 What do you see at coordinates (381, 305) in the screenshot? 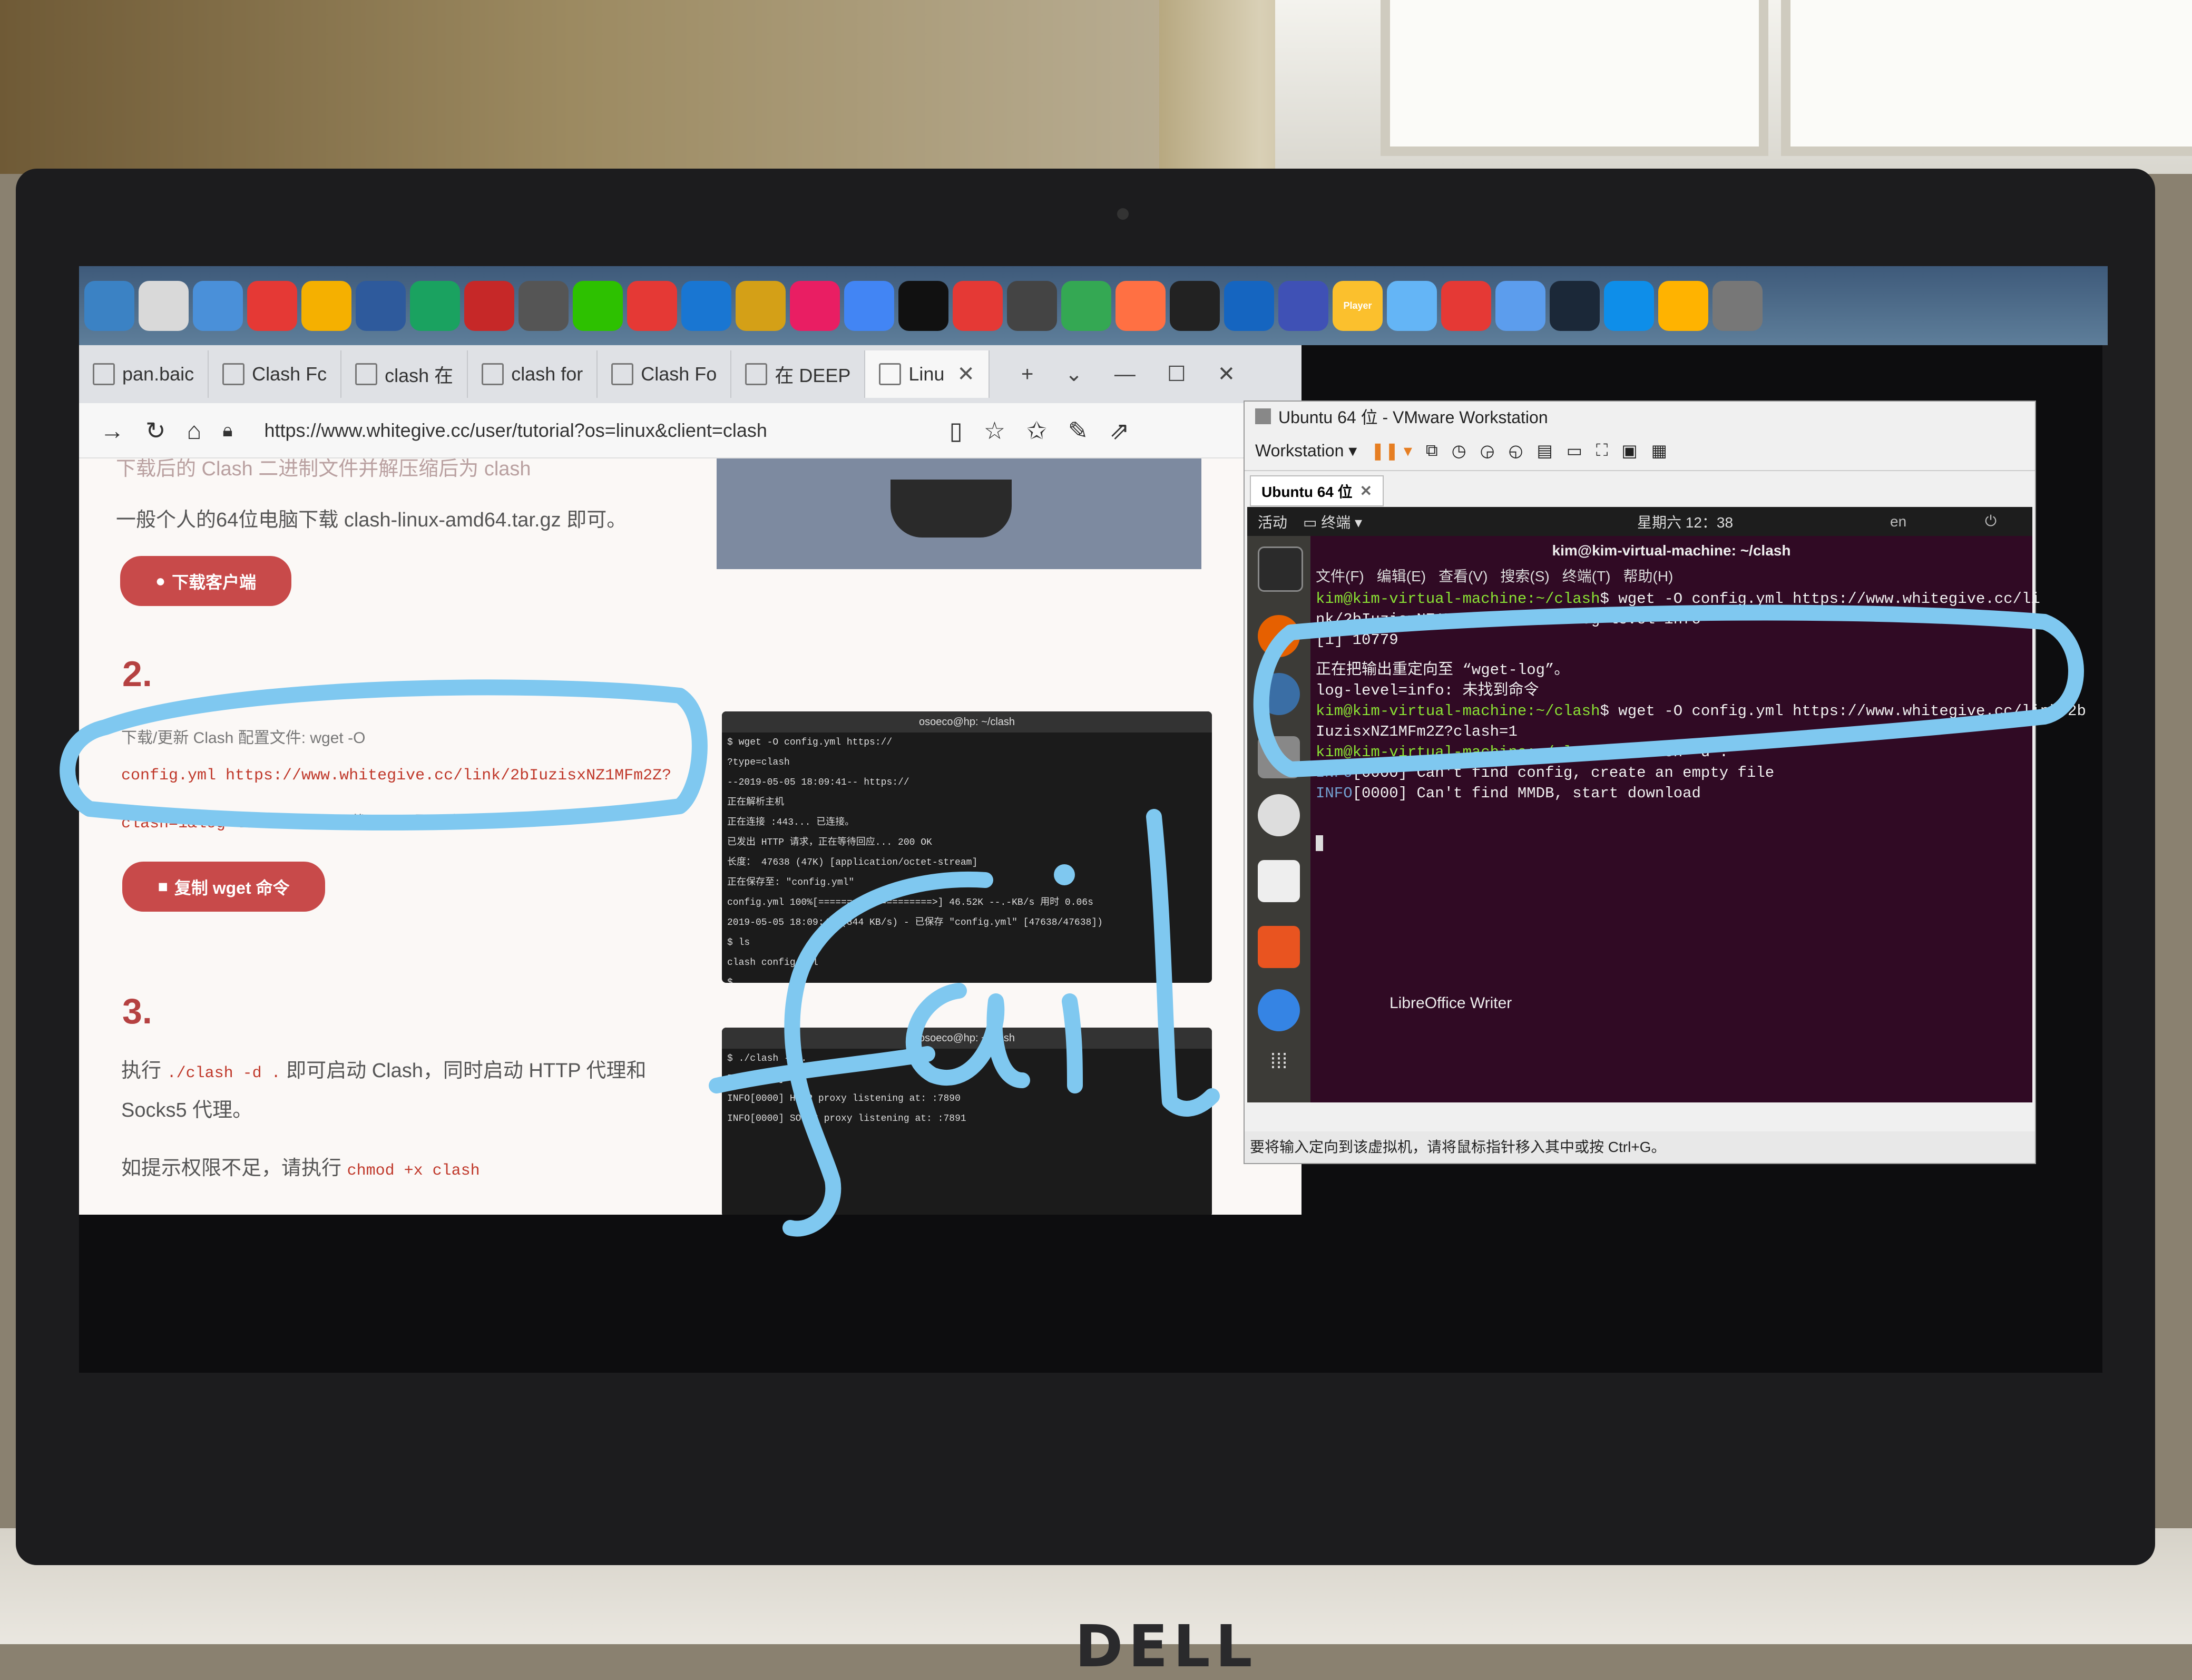
I see `eagle-icon` at bounding box center [381, 305].